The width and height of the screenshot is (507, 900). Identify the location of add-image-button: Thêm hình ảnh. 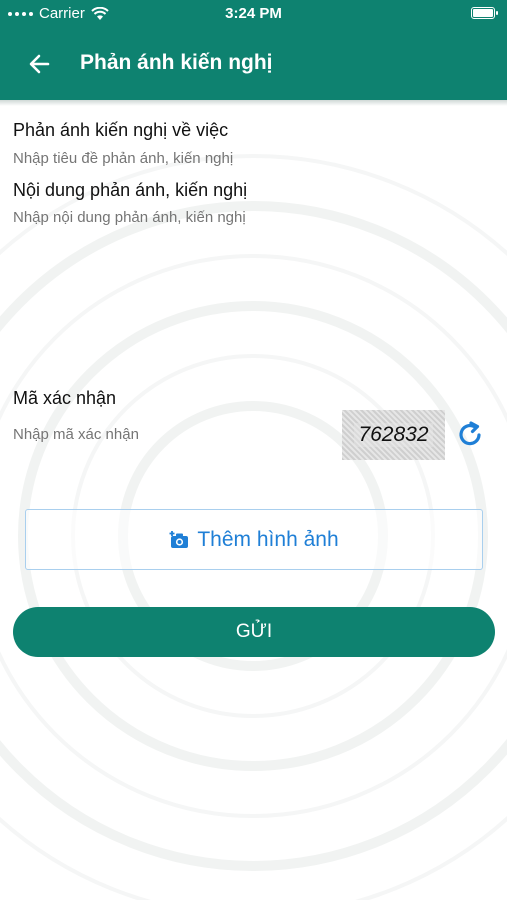
(254, 539).